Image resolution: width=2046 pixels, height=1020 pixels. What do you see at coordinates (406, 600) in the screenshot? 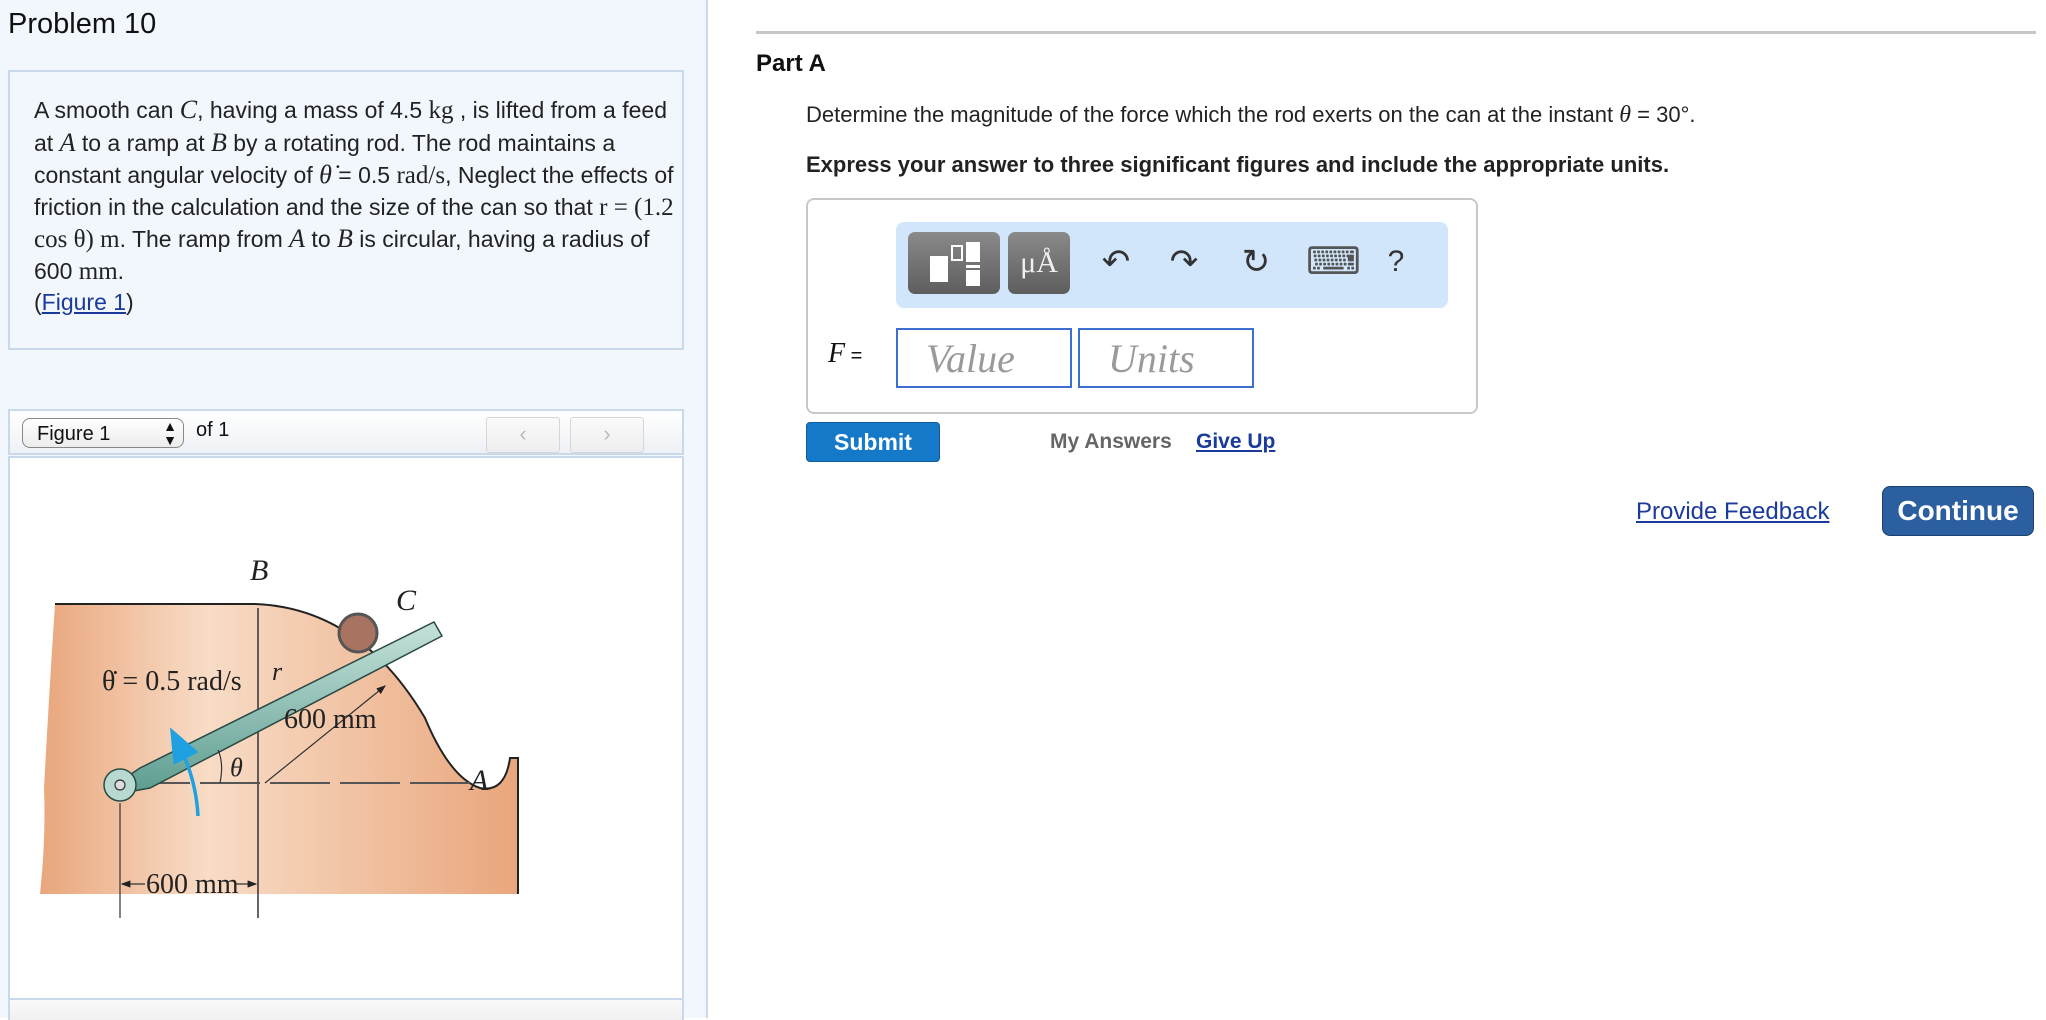
I see `label-c: C` at bounding box center [406, 600].